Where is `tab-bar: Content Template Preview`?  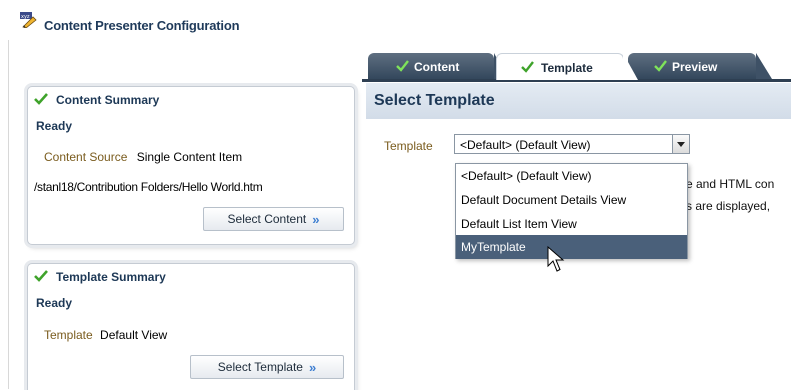 tab-bar: Content Template Preview is located at coordinates (576, 67).